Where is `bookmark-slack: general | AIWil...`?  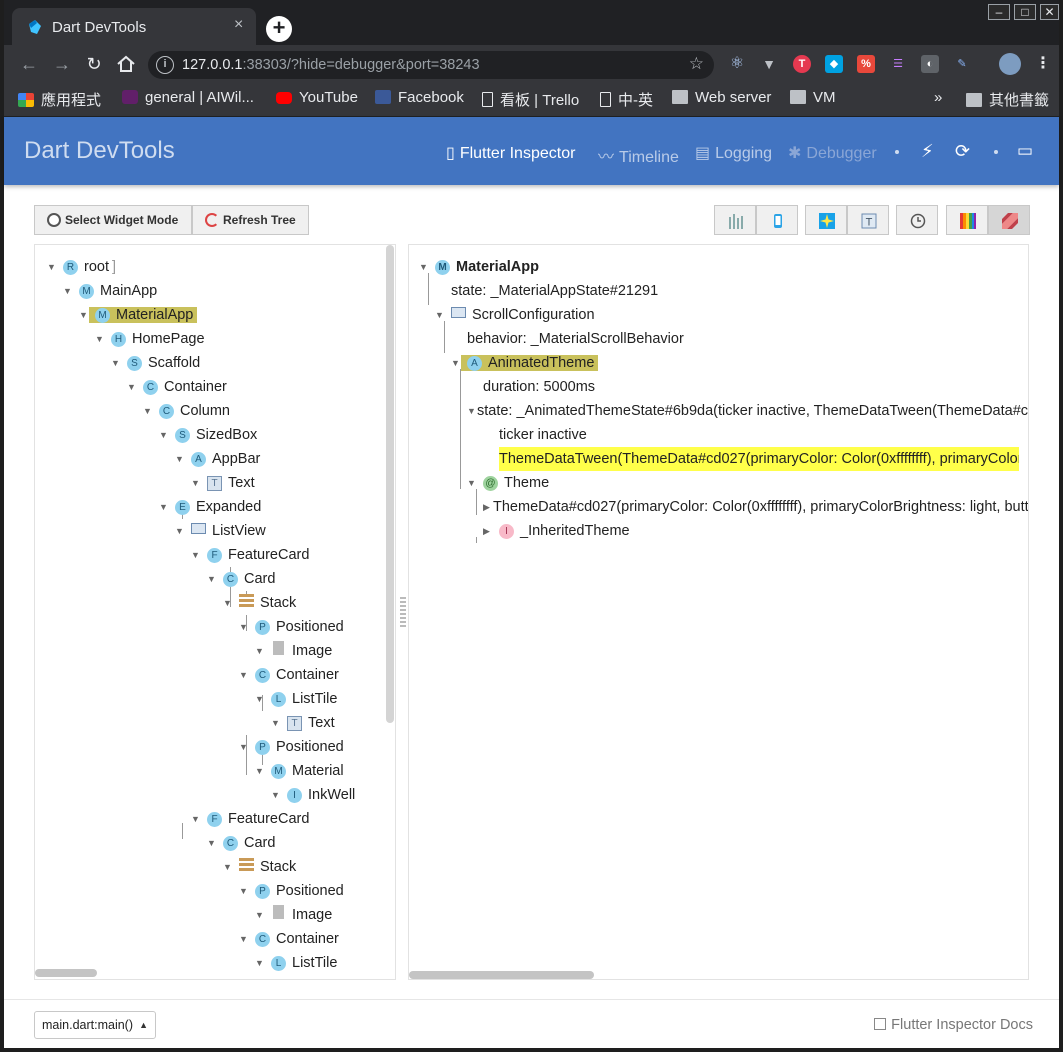
bookmark-slack: general | AIWil... is located at coordinates (188, 97).